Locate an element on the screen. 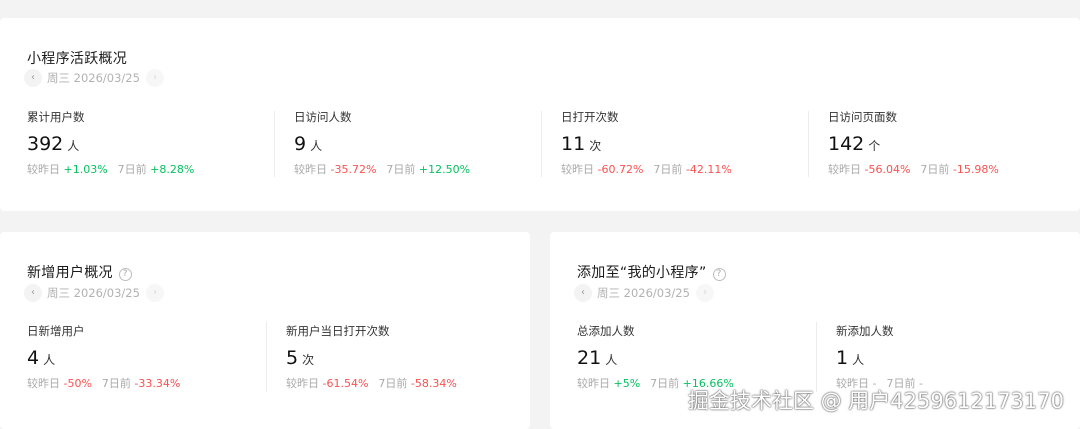 The height and width of the screenshot is (429, 1080). new-users-date-picker: ‹ 周三 2026/03/25 › is located at coordinates (94, 293).